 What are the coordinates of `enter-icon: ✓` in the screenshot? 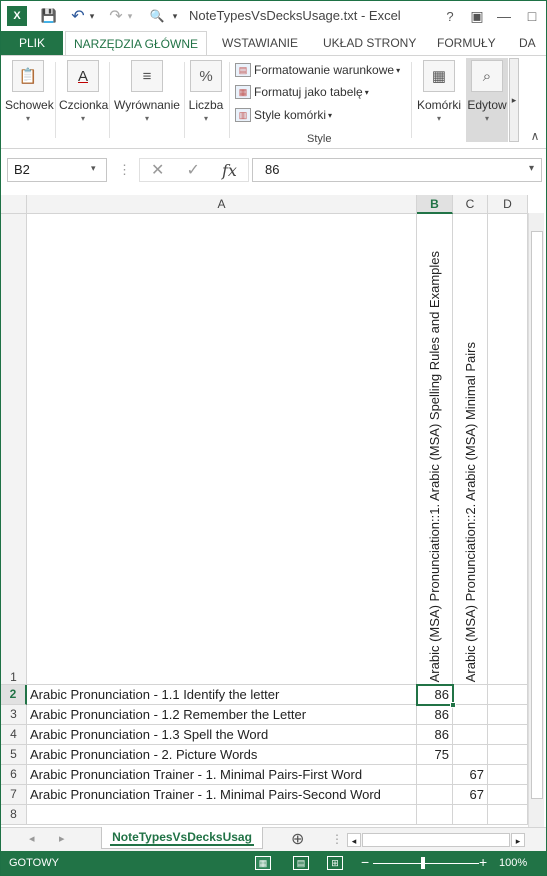 It's located at (193, 170).